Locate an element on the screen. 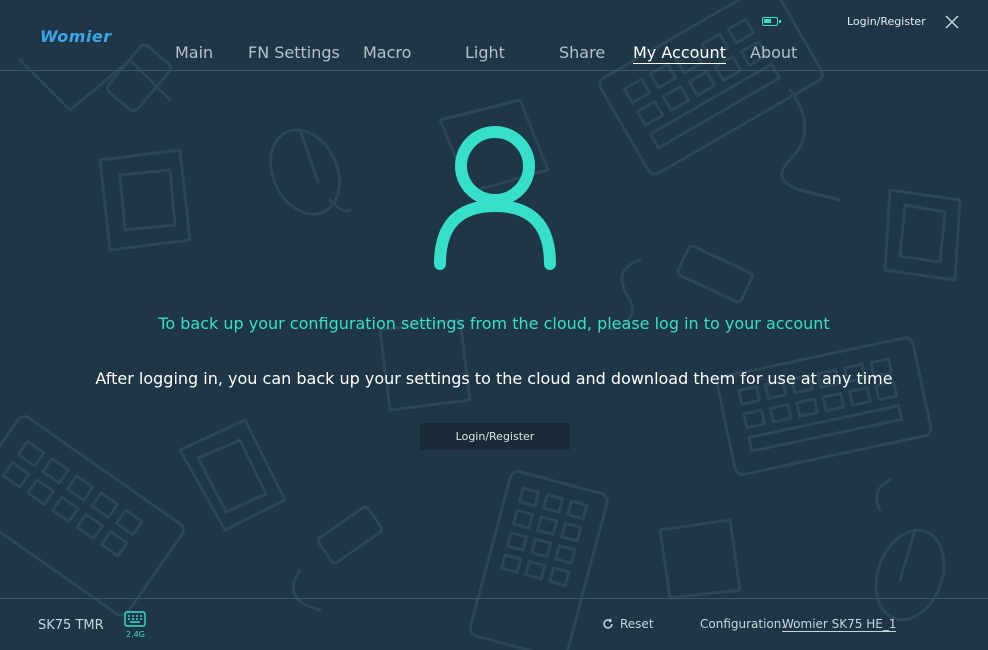 The image size is (988, 650). close-icon is located at coordinates (952, 22).